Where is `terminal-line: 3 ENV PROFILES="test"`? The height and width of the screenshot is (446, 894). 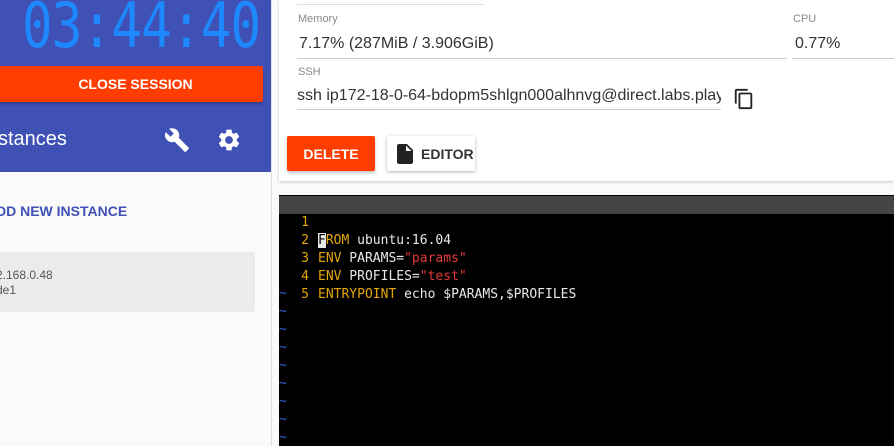 terminal-line: 3 ENV PROFILES="test" is located at coordinates (586, 258).